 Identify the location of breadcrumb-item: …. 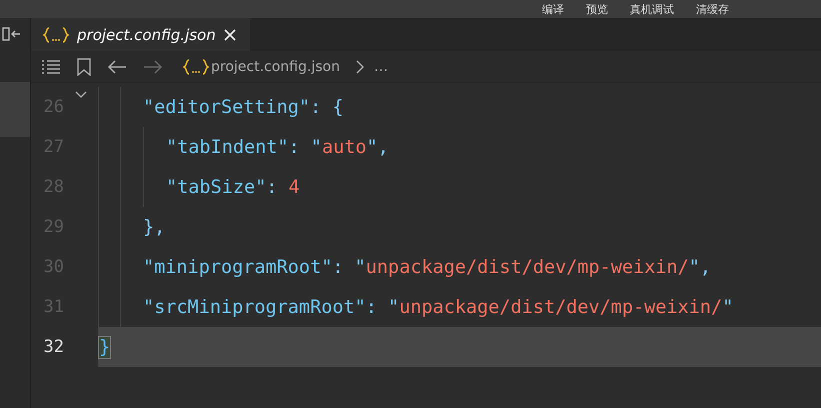
(381, 66).